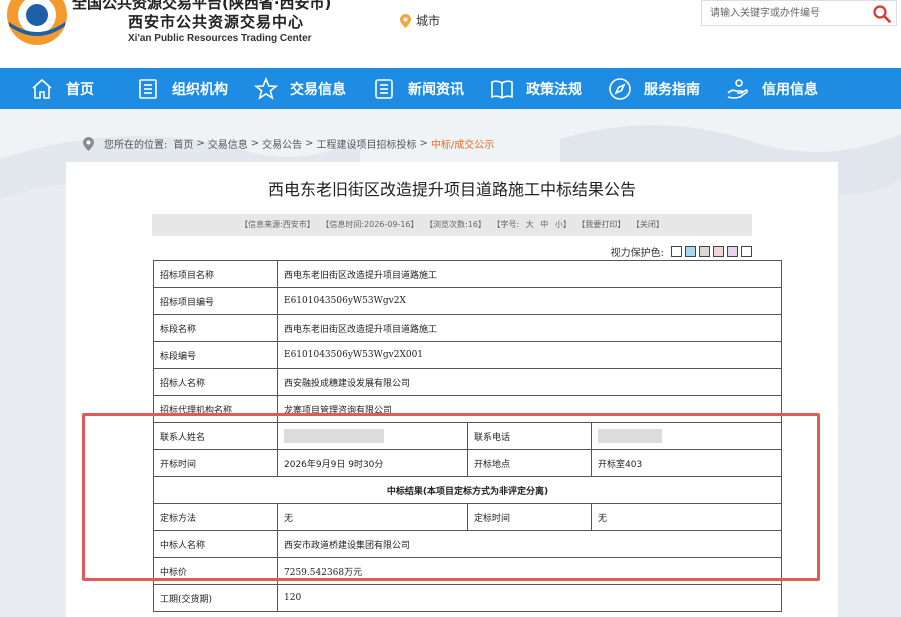  I want to click on city-selector: 城市, so click(420, 20).